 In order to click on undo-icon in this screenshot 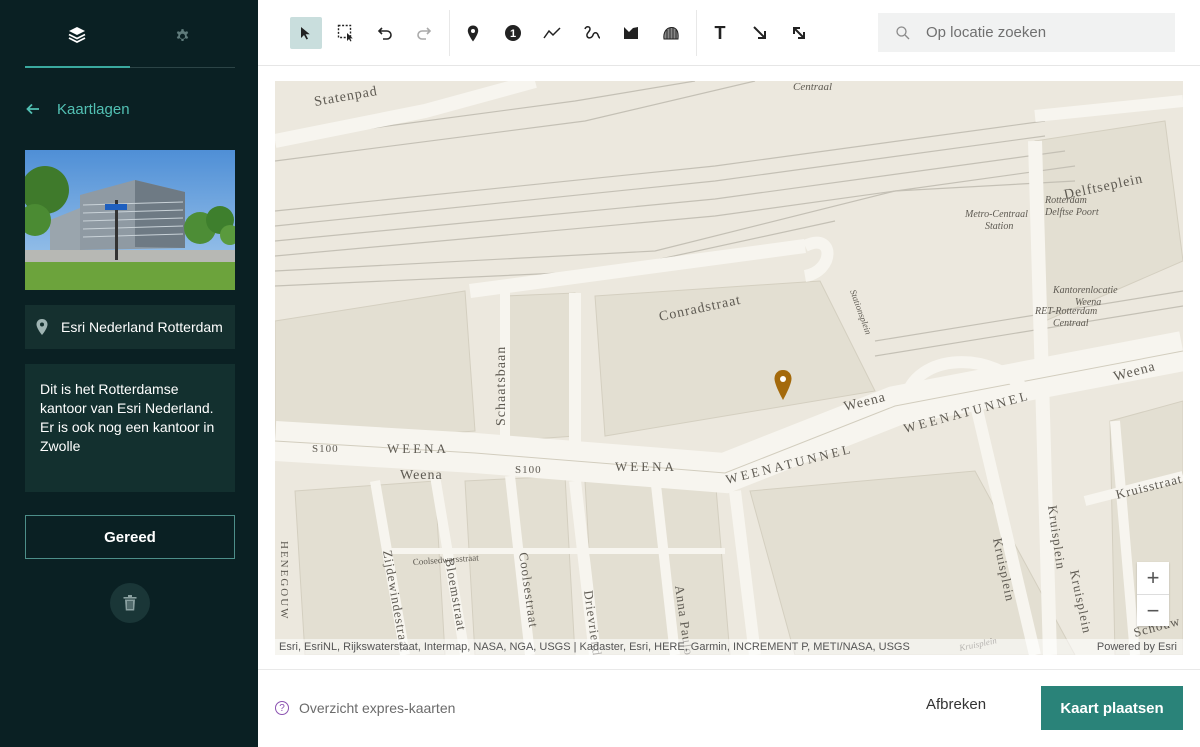, I will do `click(384, 33)`.